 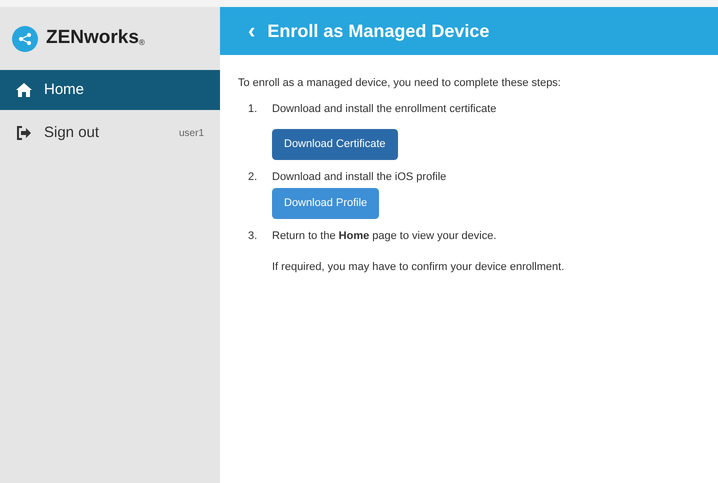 I want to click on step-number: 2., so click(x=253, y=177).